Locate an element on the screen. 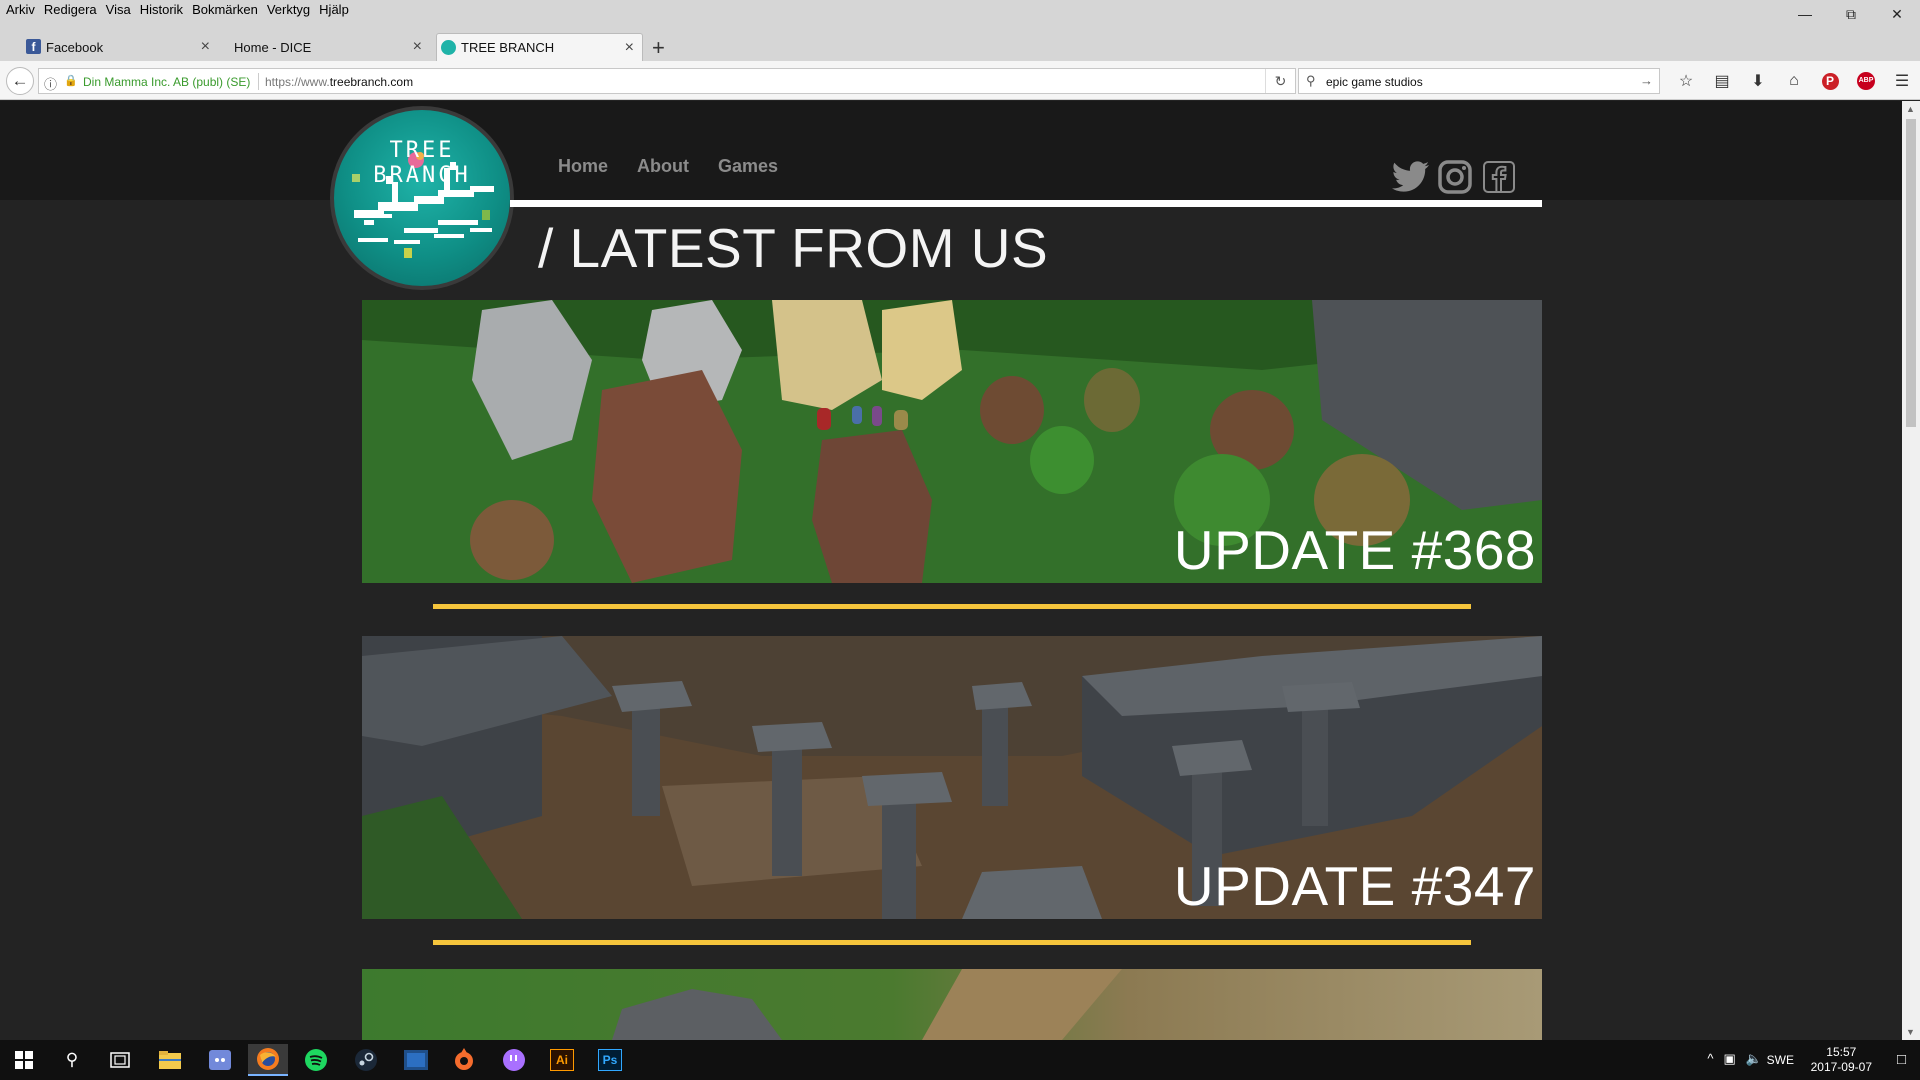 This screenshot has height=1080, width=1920. tab-dice: Home - DICE × is located at coordinates (320, 47).